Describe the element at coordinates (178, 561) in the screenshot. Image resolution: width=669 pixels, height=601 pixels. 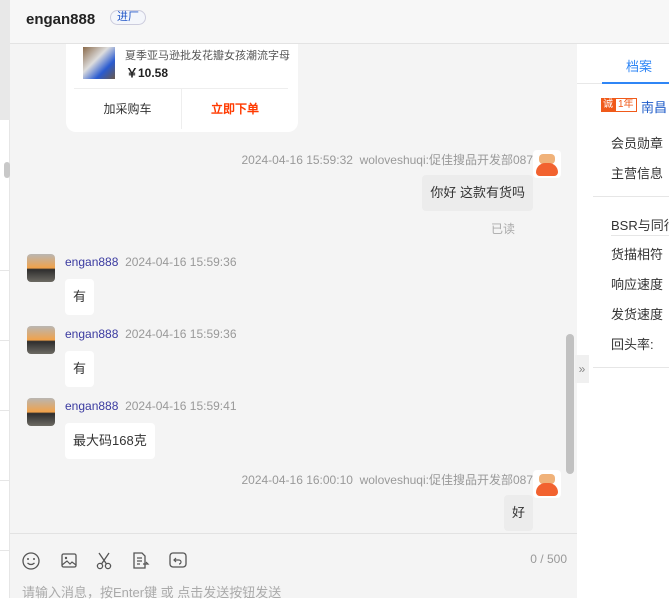
I see `history-icon` at that location.